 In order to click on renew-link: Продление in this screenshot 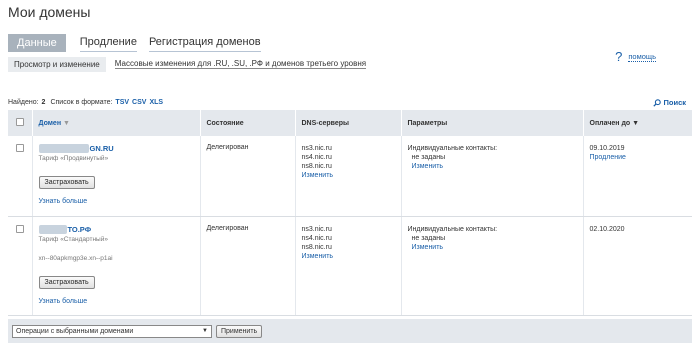, I will do `click(608, 157)`.